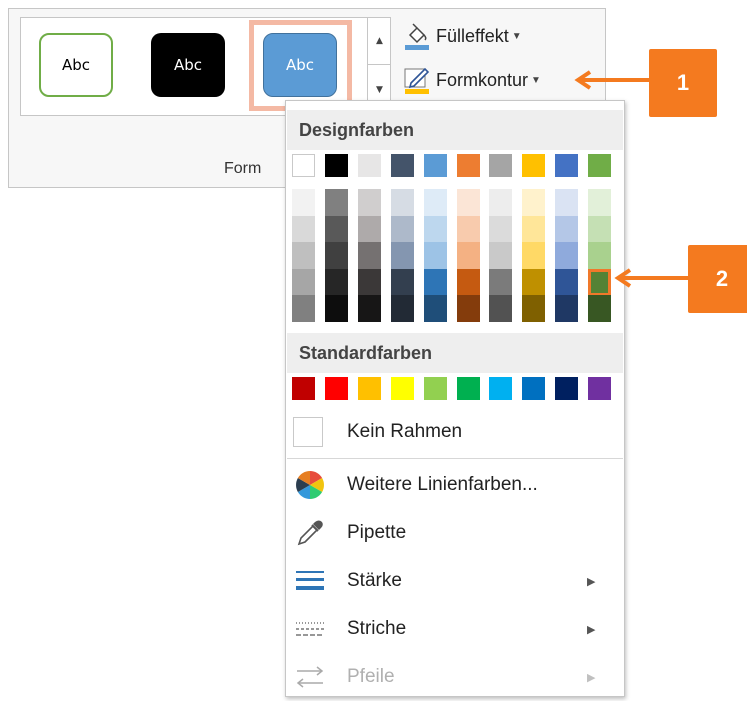  Describe the element at coordinates (379, 41) in the screenshot. I see `gallery-scroll-up-button: ▲` at that location.